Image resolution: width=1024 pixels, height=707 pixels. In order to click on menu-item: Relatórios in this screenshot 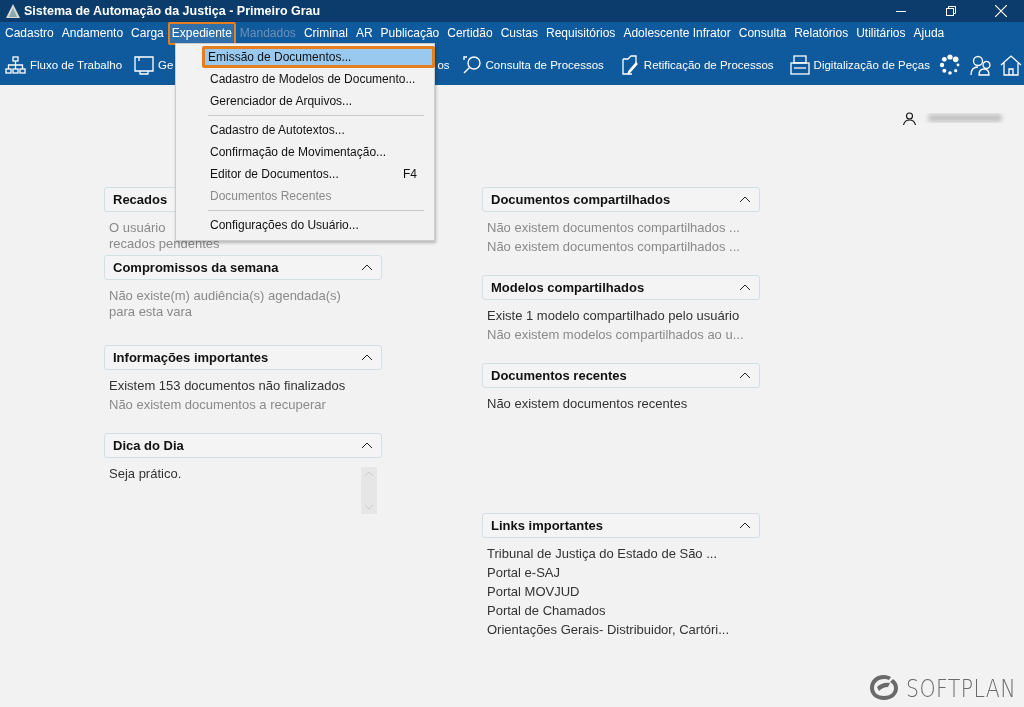, I will do `click(821, 33)`.